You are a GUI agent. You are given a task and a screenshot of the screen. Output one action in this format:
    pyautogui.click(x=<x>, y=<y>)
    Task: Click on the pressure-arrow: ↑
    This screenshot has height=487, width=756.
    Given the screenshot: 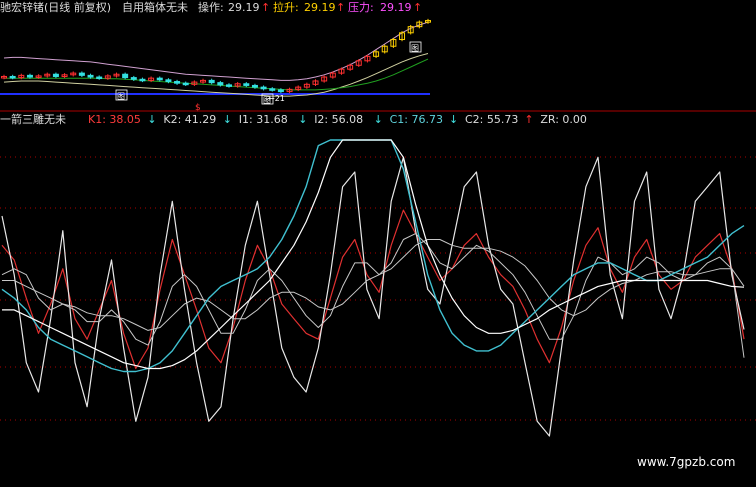 What is the action you would take?
    pyautogui.click(x=417, y=7)
    